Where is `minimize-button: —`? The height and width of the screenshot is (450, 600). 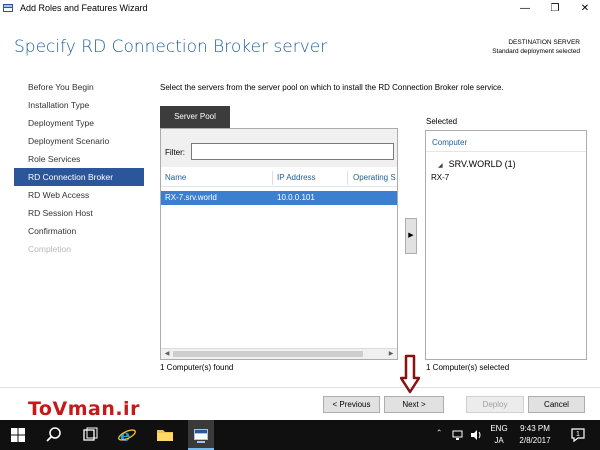
minimize-button: — is located at coordinates (525, 9).